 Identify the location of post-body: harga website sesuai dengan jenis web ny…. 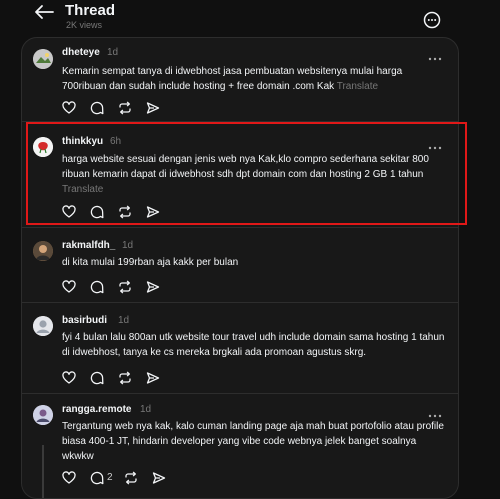
(245, 167).